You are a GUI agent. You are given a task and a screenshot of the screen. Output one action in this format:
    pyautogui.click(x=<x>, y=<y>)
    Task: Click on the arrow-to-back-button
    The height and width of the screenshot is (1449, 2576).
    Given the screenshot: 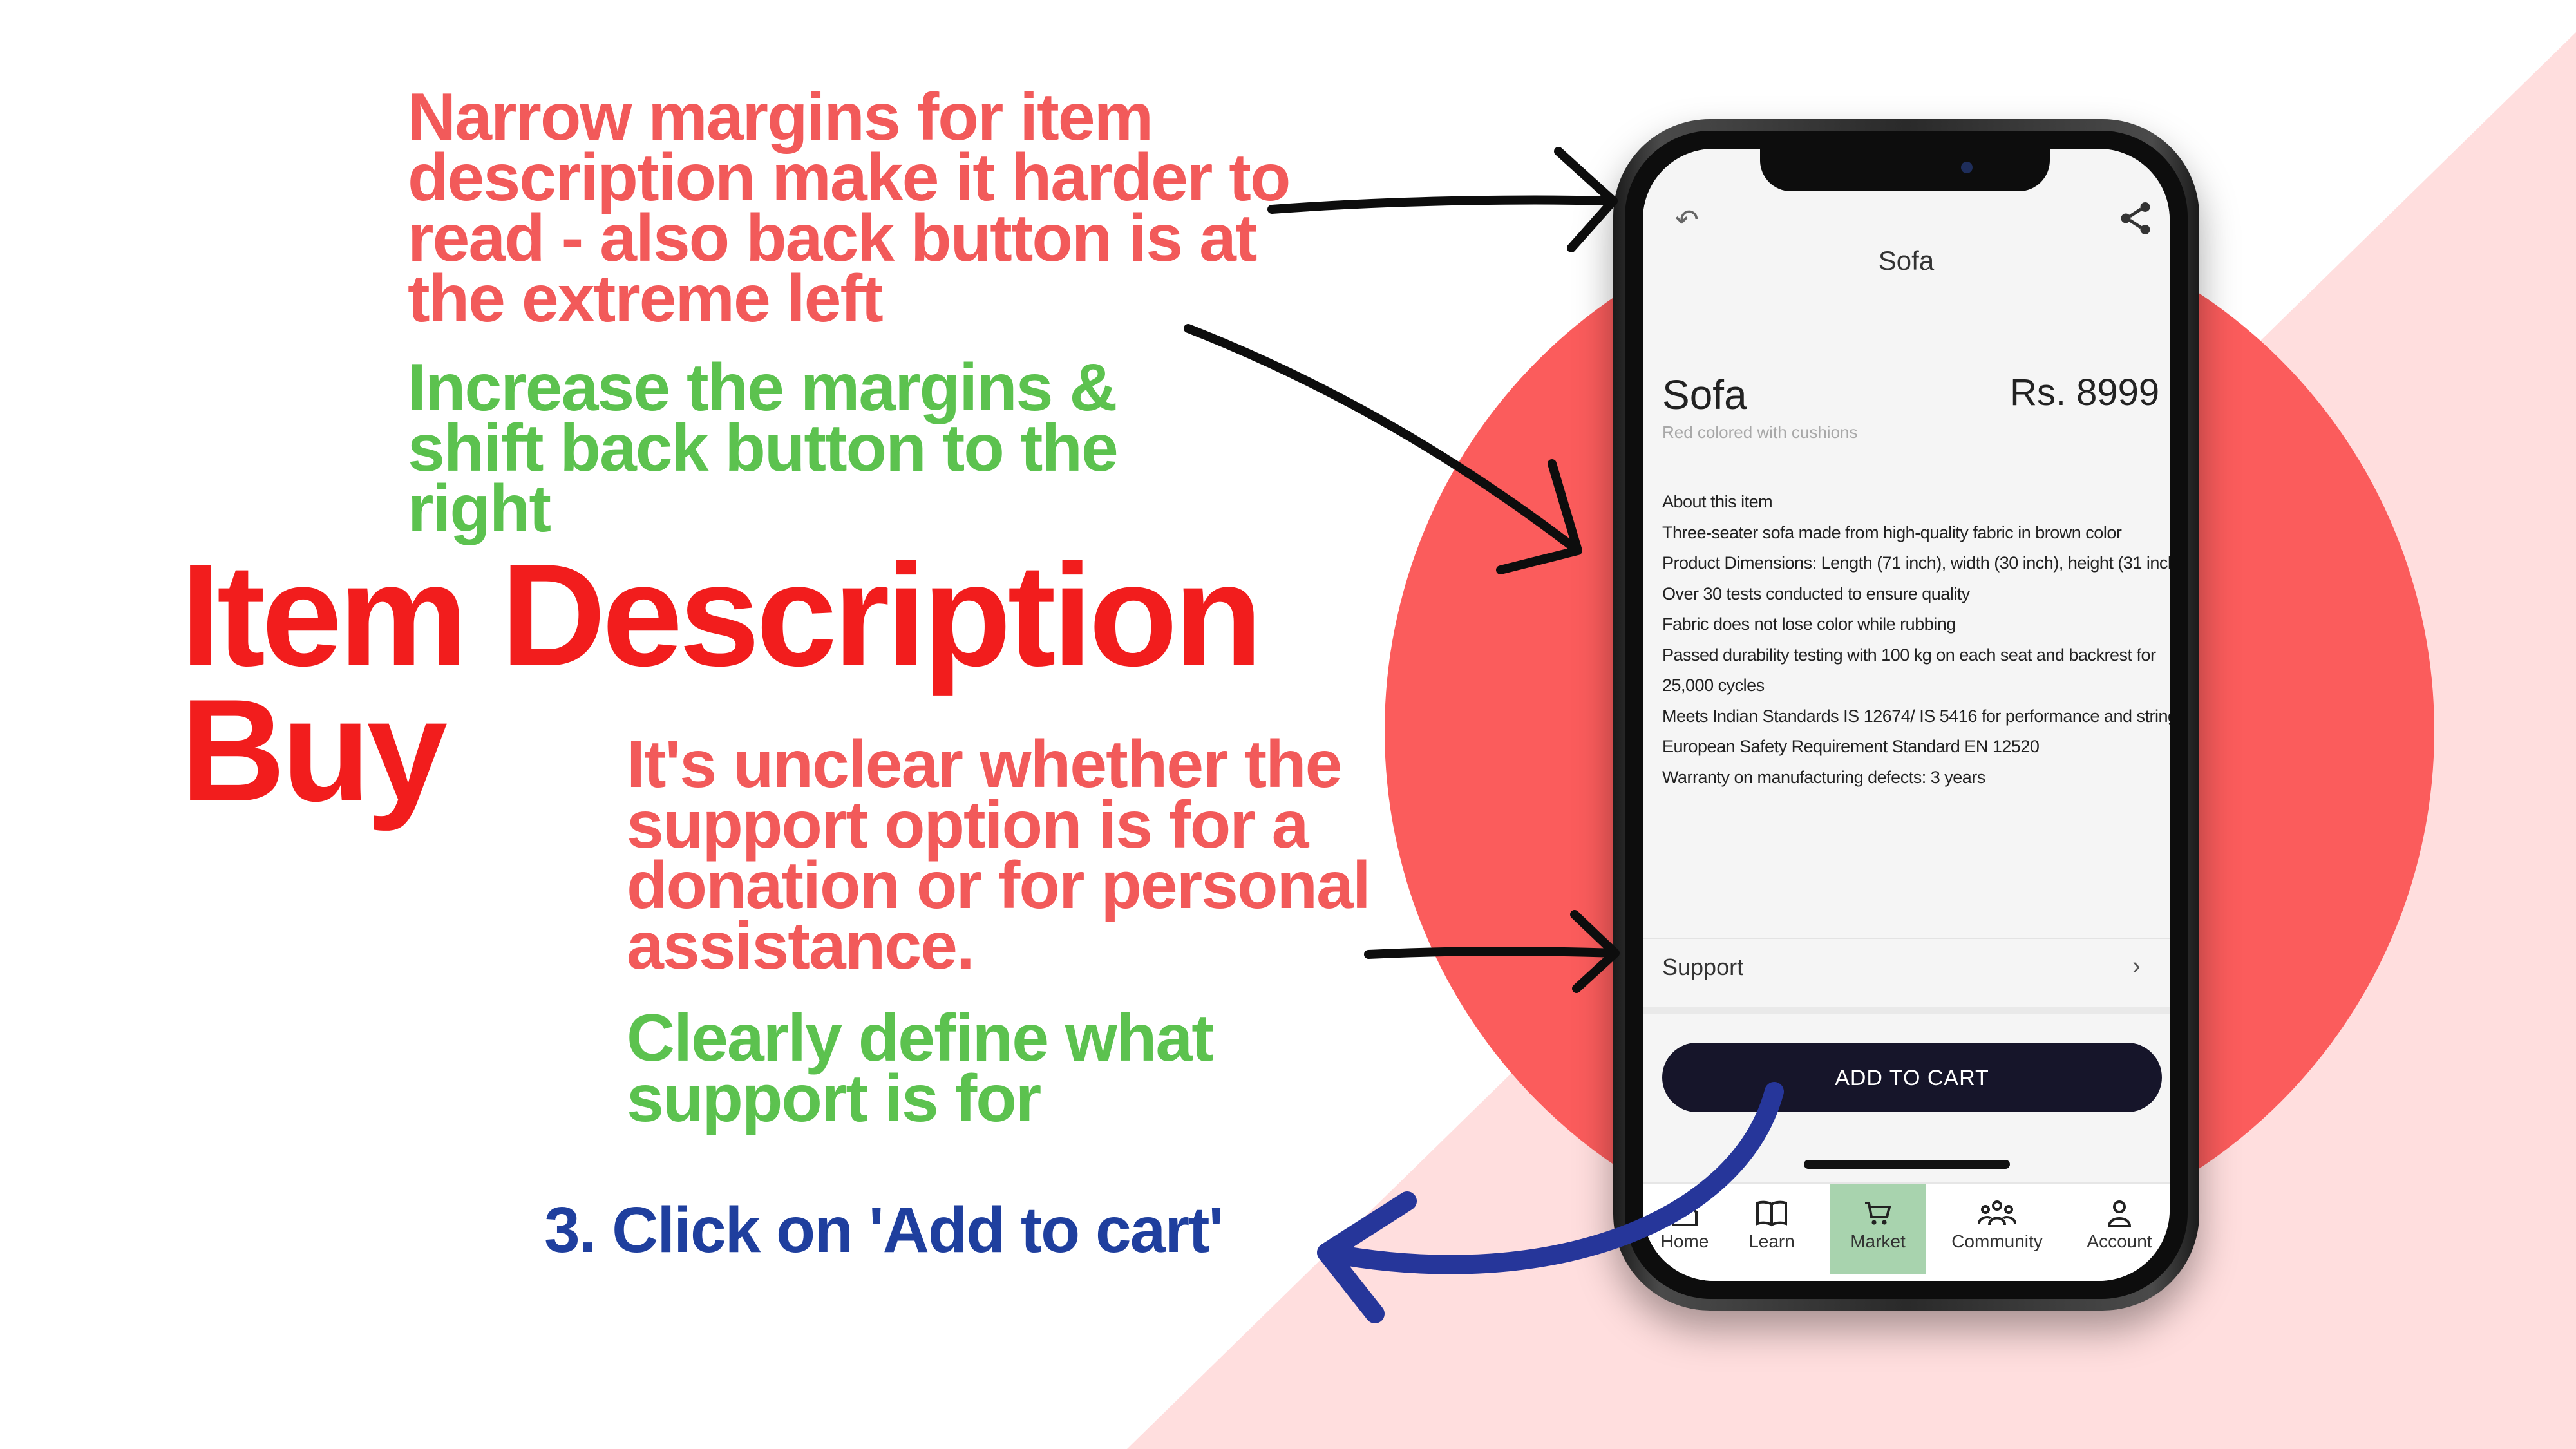 What is the action you would take?
    pyautogui.click(x=1442, y=199)
    